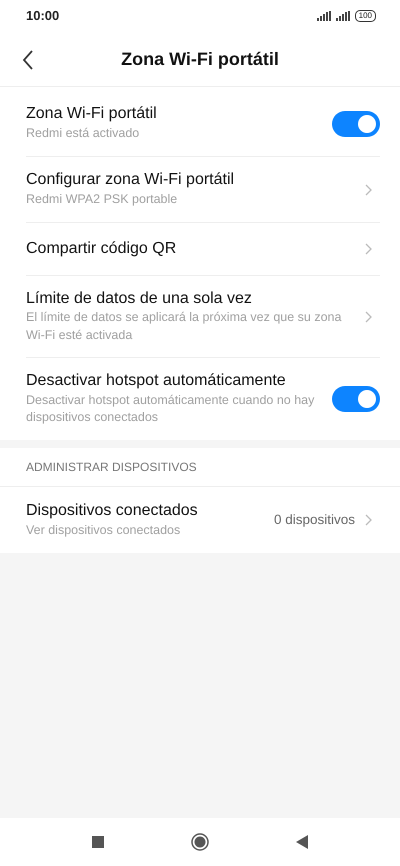  I want to click on setting-title: Zona Wi-Fi portátil, so click(92, 114).